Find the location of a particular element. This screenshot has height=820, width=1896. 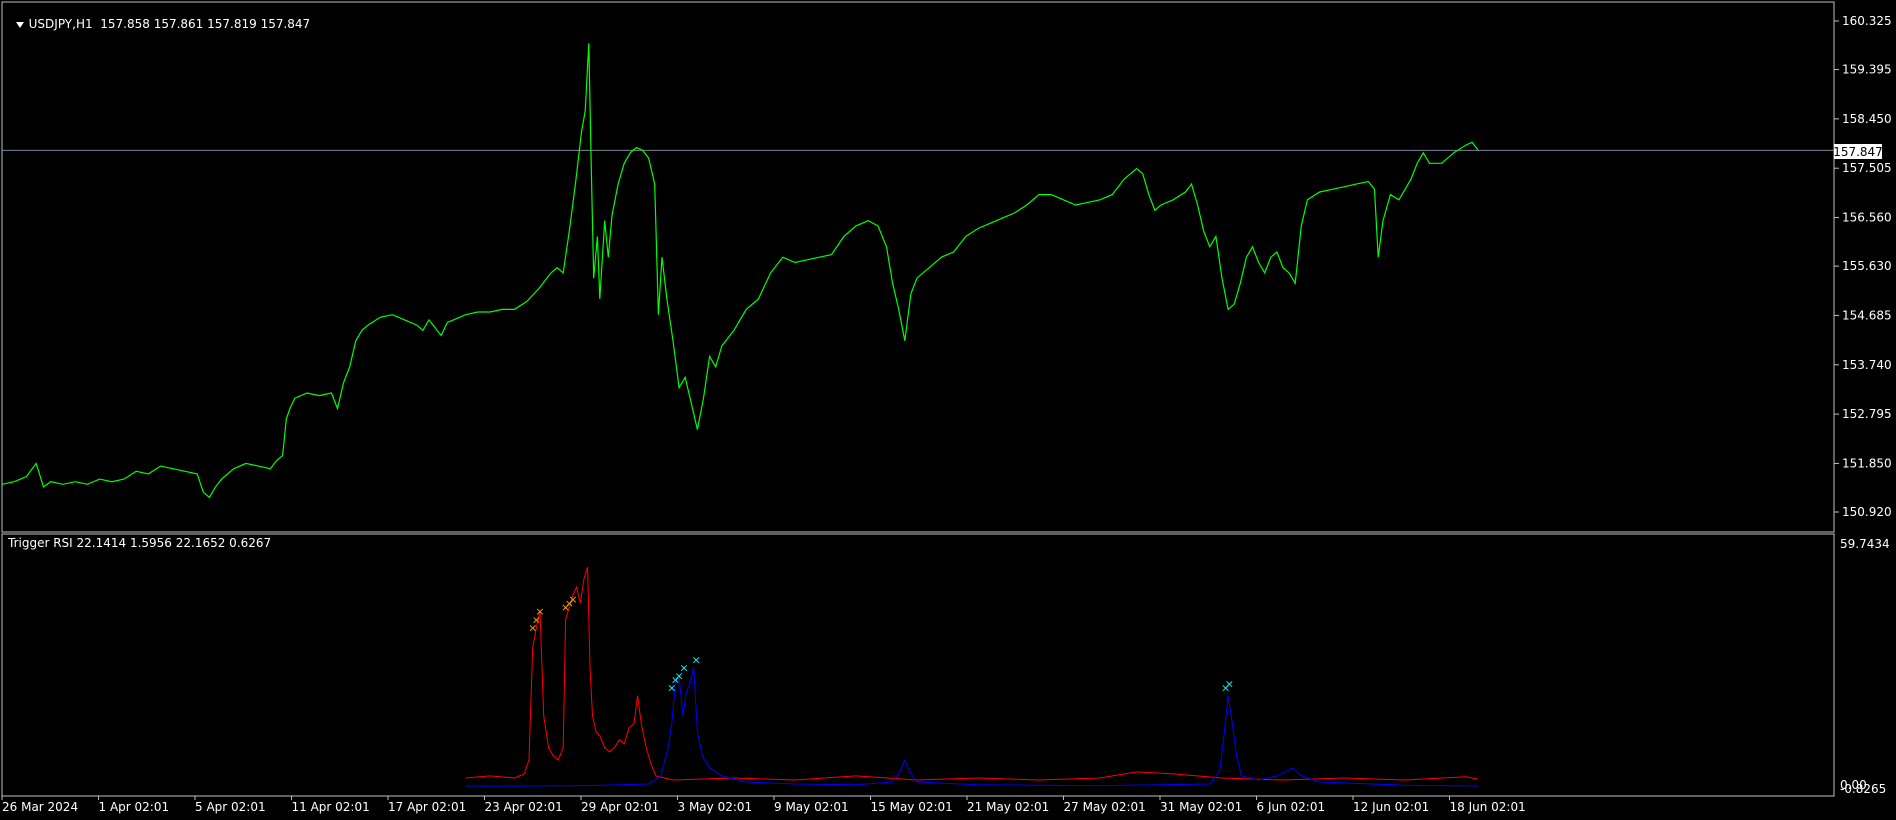

price-tick-label: 152.795 is located at coordinates (1867, 414).